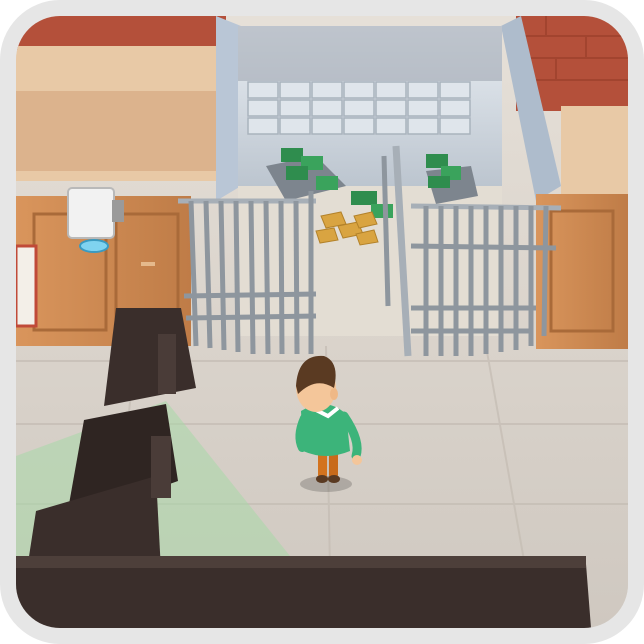 The image size is (644, 644). Describe the element at coordinates (27, 286) in the screenshot. I see `window-left` at that location.